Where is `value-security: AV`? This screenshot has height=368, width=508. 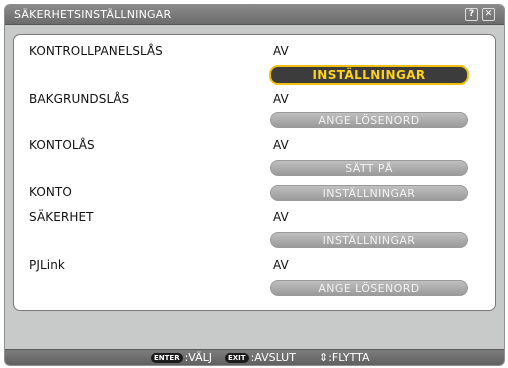
value-security: AV is located at coordinates (281, 217).